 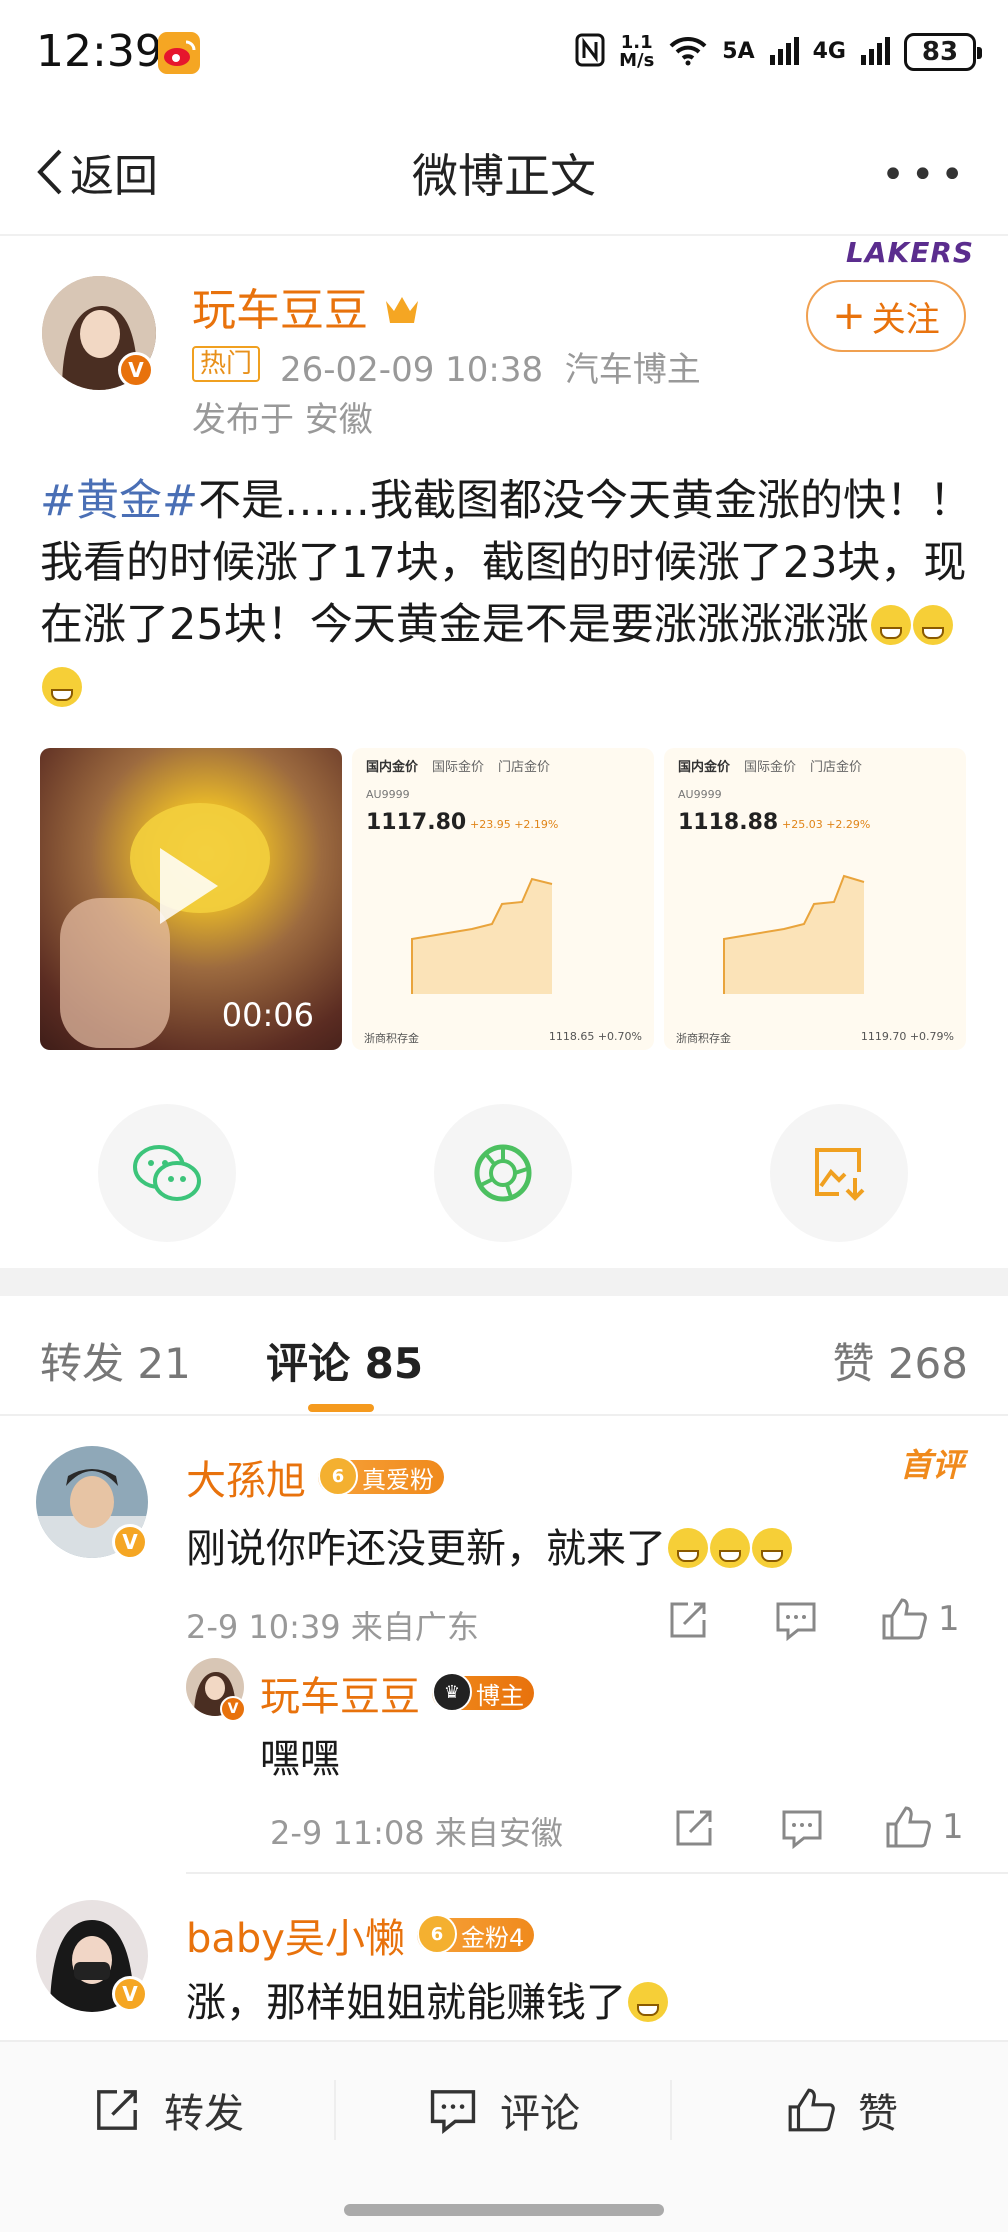 I want to click on member-crown-icon, so click(x=402, y=310).